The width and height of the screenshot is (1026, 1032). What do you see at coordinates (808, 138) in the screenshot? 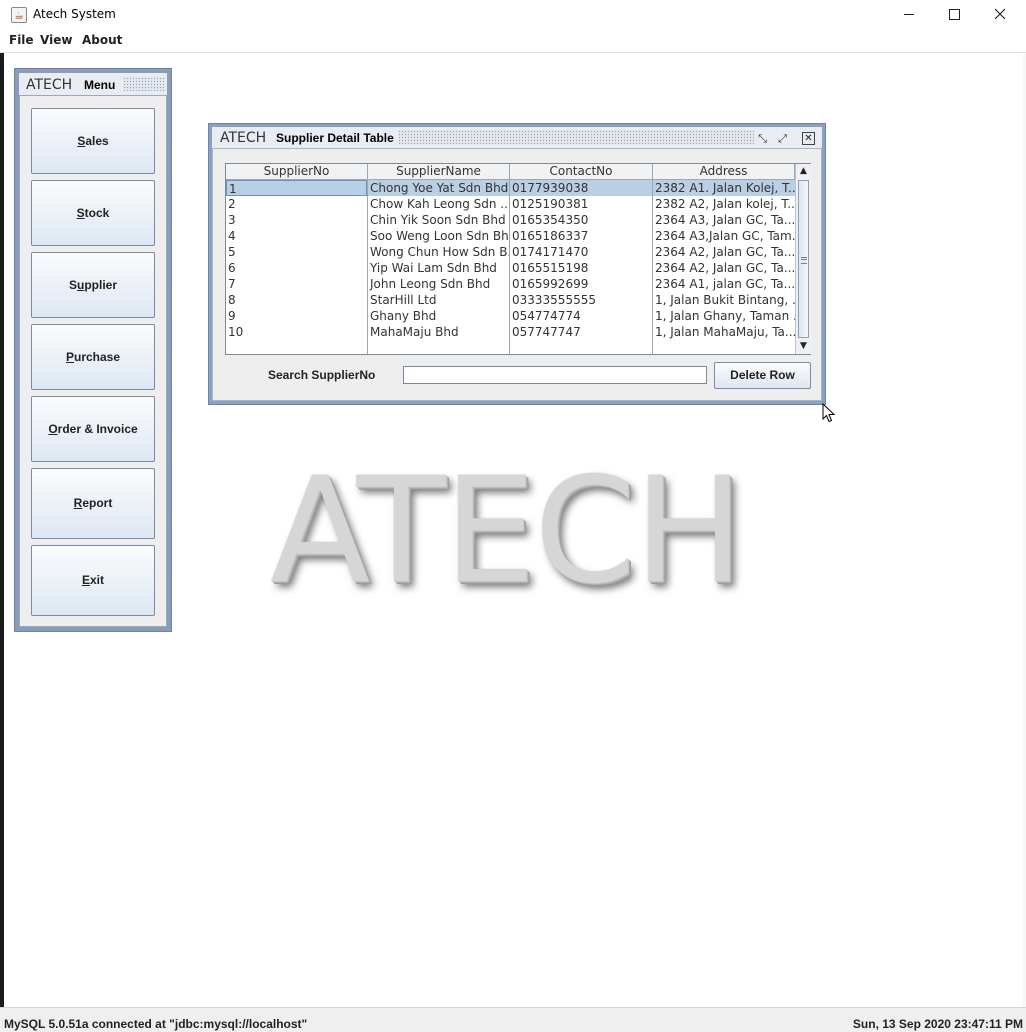
I see `close-frame-button: ✕` at bounding box center [808, 138].